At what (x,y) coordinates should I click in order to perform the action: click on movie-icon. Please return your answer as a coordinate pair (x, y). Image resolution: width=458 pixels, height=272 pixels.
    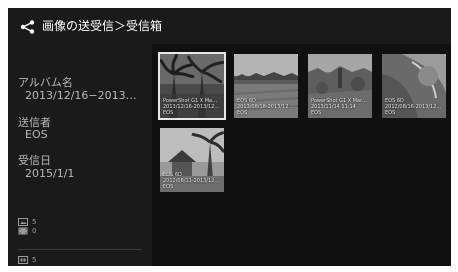
    Looking at the image, I should click on (23, 231).